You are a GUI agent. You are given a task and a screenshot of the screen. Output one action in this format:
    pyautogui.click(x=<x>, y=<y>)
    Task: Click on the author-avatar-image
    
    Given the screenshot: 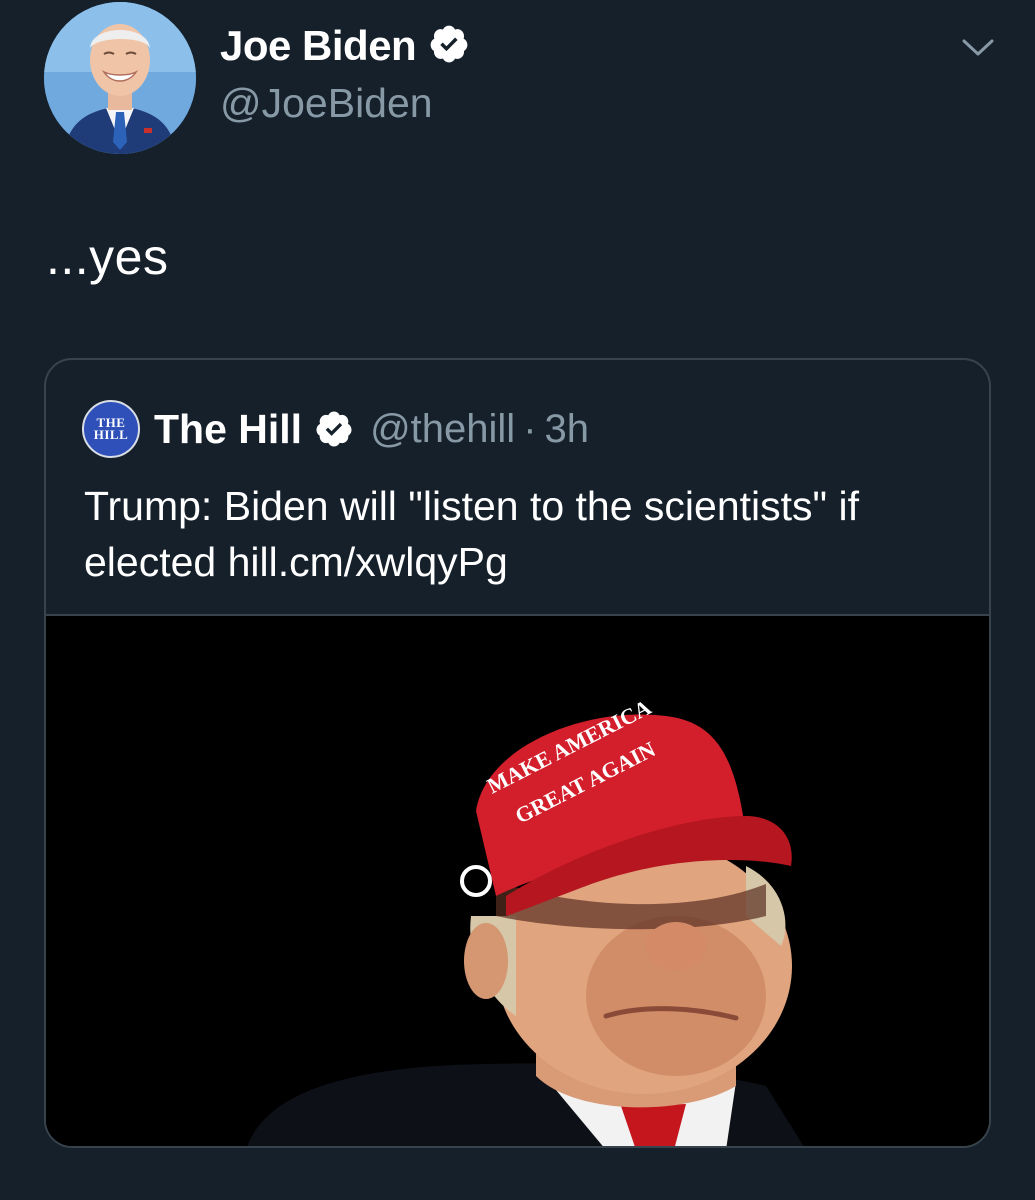 What is the action you would take?
    pyautogui.click(x=120, y=78)
    